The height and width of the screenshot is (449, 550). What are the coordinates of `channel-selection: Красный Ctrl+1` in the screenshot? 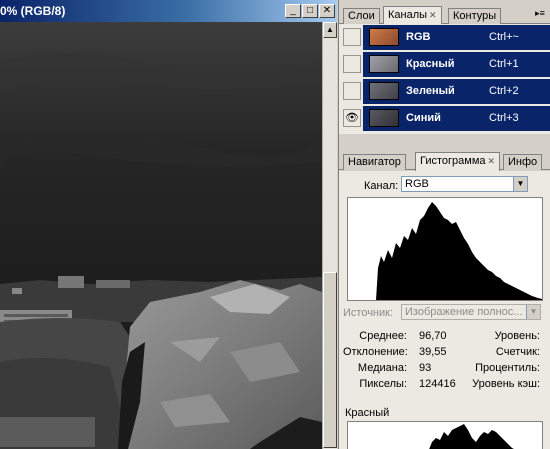 It's located at (456, 64).